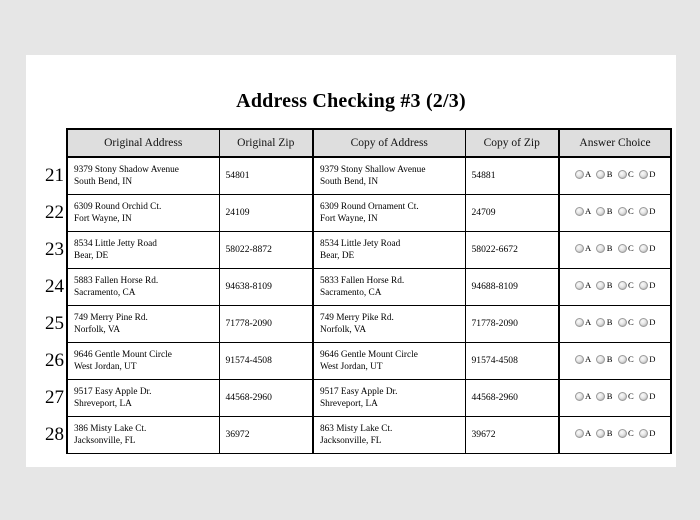  What do you see at coordinates (143, 250) in the screenshot?
I see `address-cell: 8534 Little Jetty Road Bear, DE` at bounding box center [143, 250].